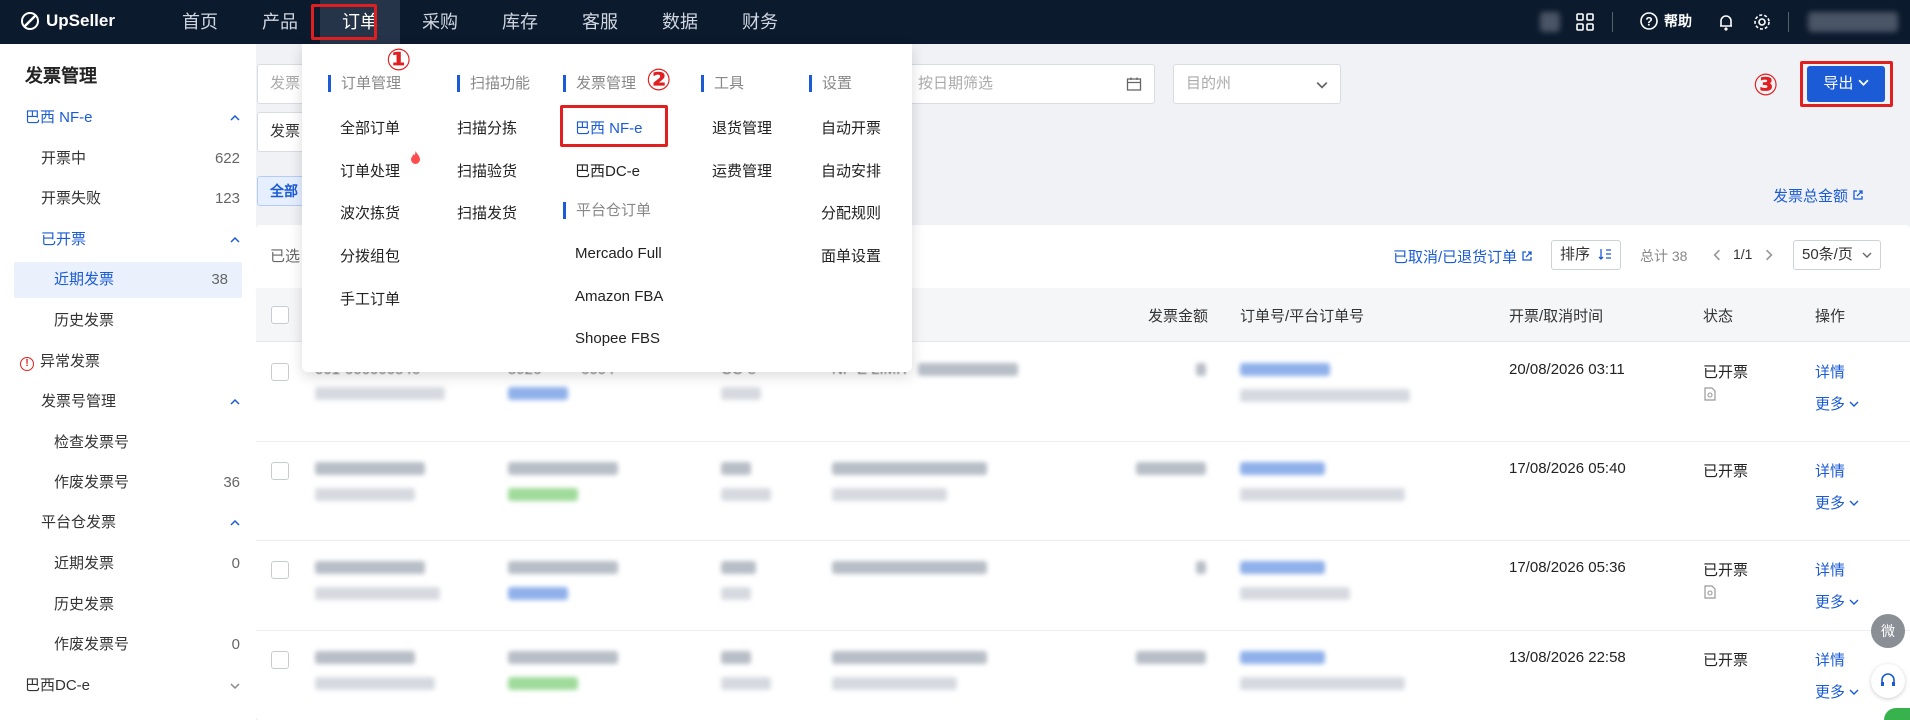  Describe the element at coordinates (67, 21) in the screenshot. I see `logo: UpSeller` at that location.